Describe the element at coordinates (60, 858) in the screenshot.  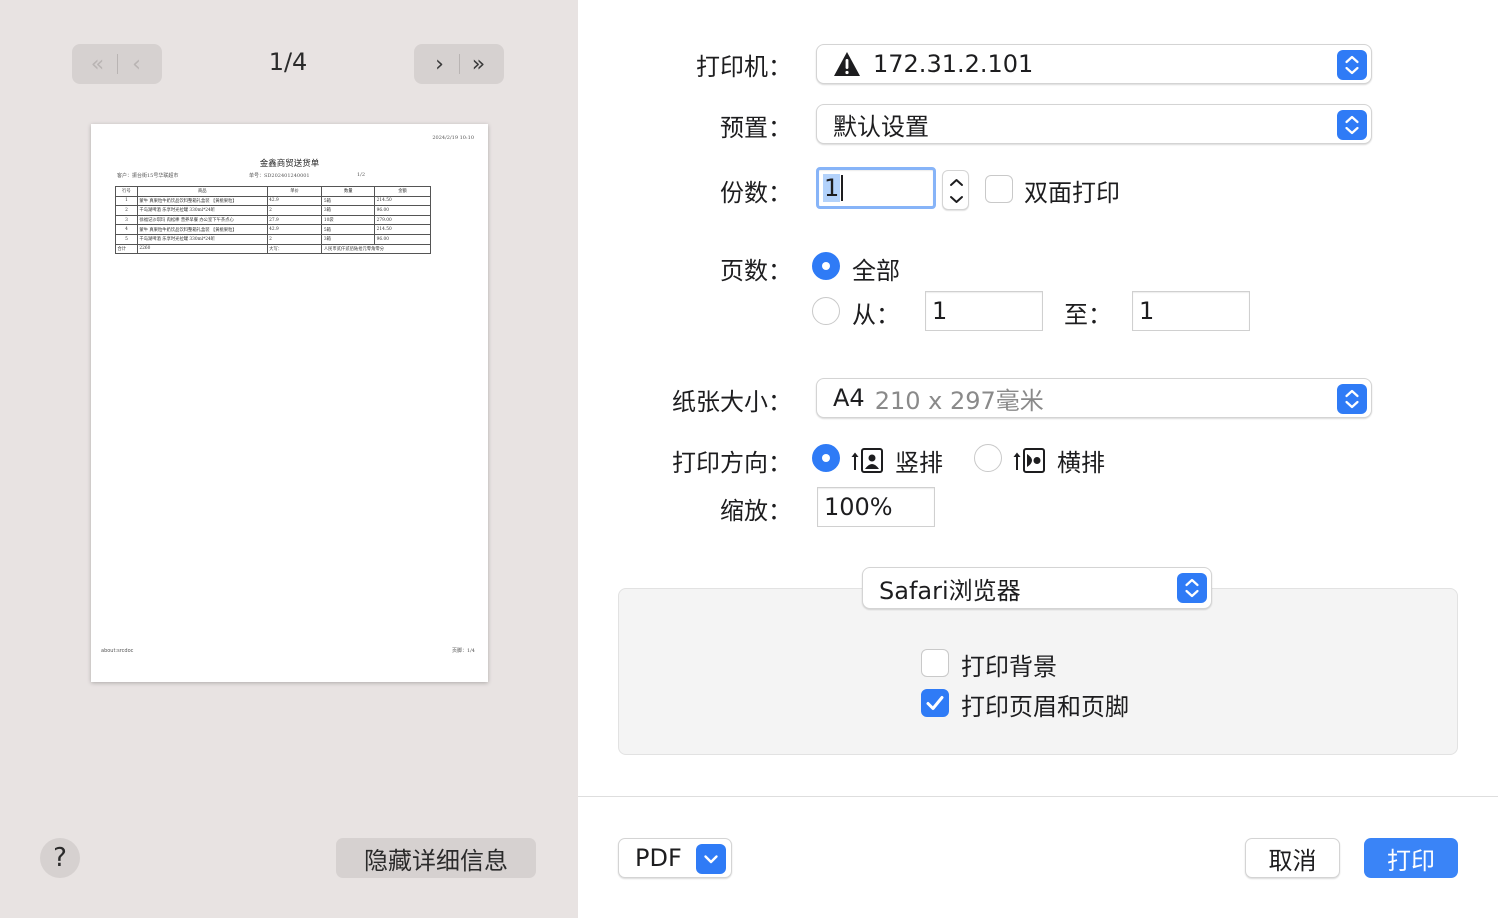
I see `help-button: ?` at that location.